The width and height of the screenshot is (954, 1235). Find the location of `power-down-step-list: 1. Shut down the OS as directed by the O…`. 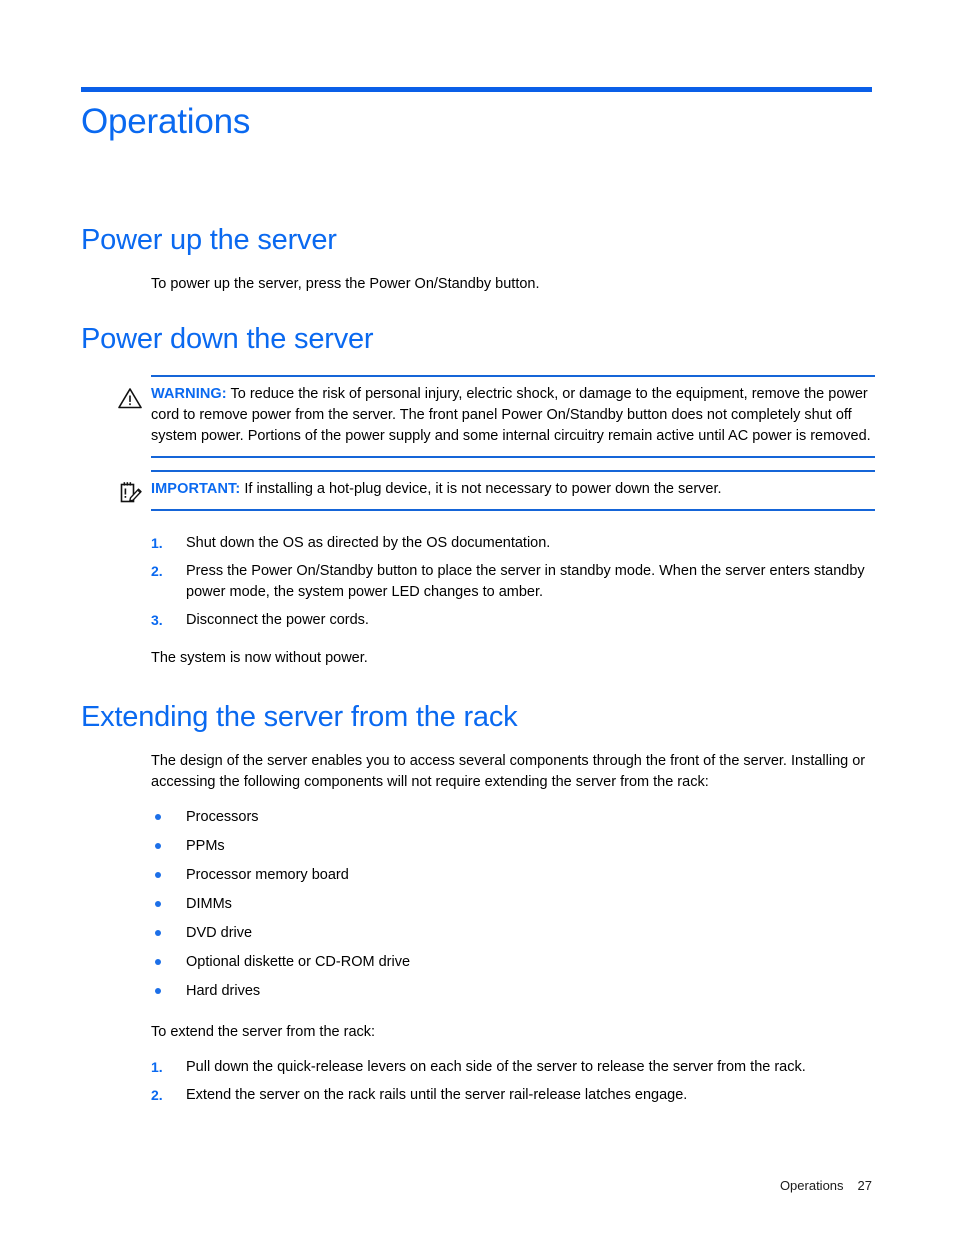

power-down-step-list: 1. Shut down the OS as directed by the O… is located at coordinates (481, 582).